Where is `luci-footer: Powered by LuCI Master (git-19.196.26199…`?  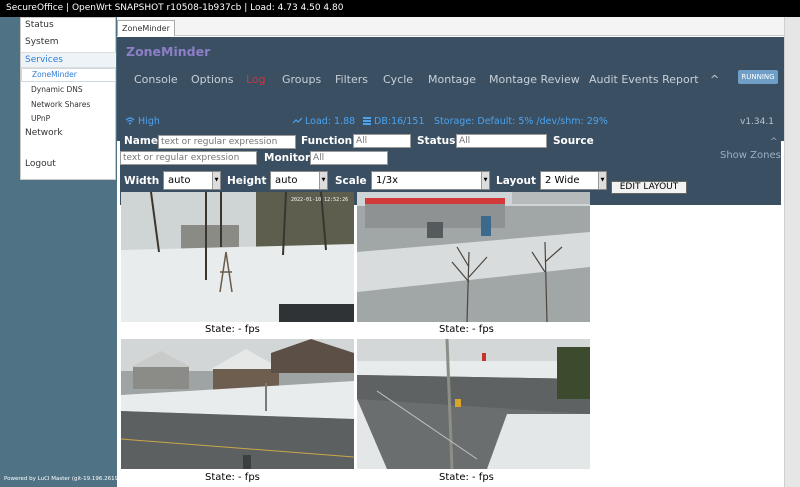 luci-footer: Powered by LuCI Master (git-19.196.26199… is located at coordinates (64, 479).